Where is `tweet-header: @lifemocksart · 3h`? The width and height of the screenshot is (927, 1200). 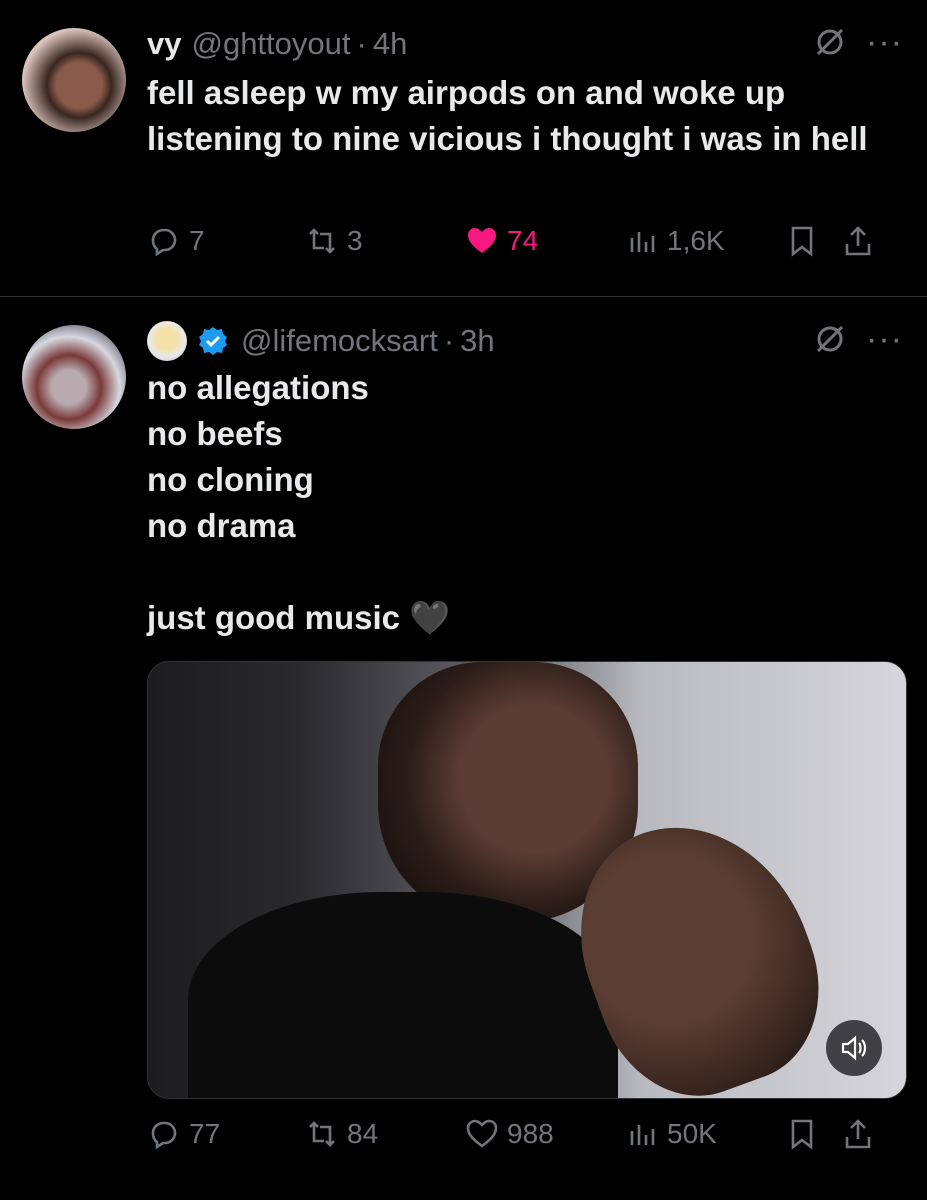 tweet-header: @lifemocksart · 3h is located at coordinates (321, 341).